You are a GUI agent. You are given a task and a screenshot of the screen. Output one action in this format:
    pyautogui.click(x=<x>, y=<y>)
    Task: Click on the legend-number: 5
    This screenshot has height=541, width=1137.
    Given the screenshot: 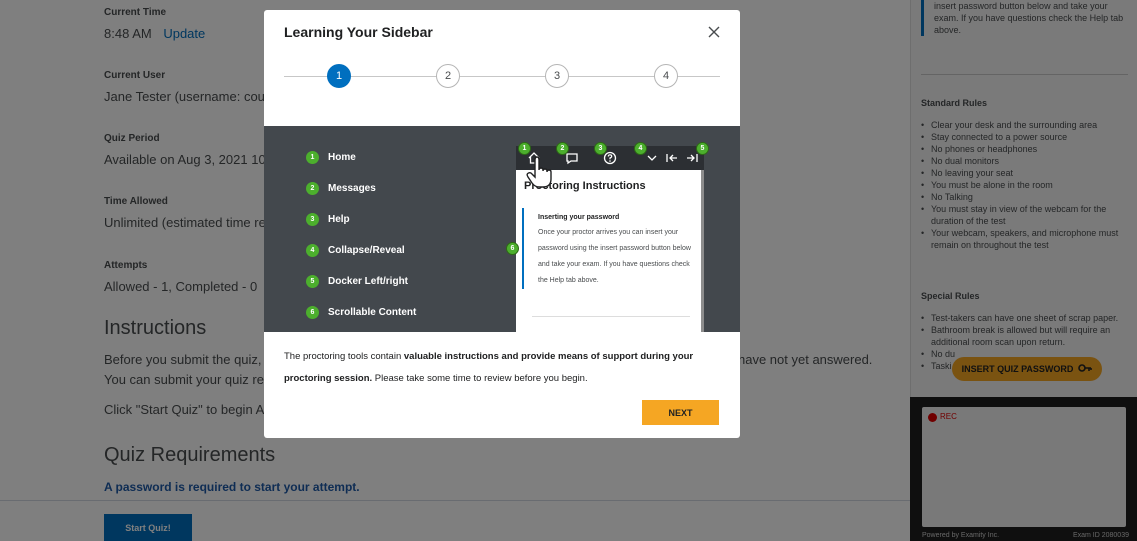 What is the action you would take?
    pyautogui.click(x=312, y=281)
    